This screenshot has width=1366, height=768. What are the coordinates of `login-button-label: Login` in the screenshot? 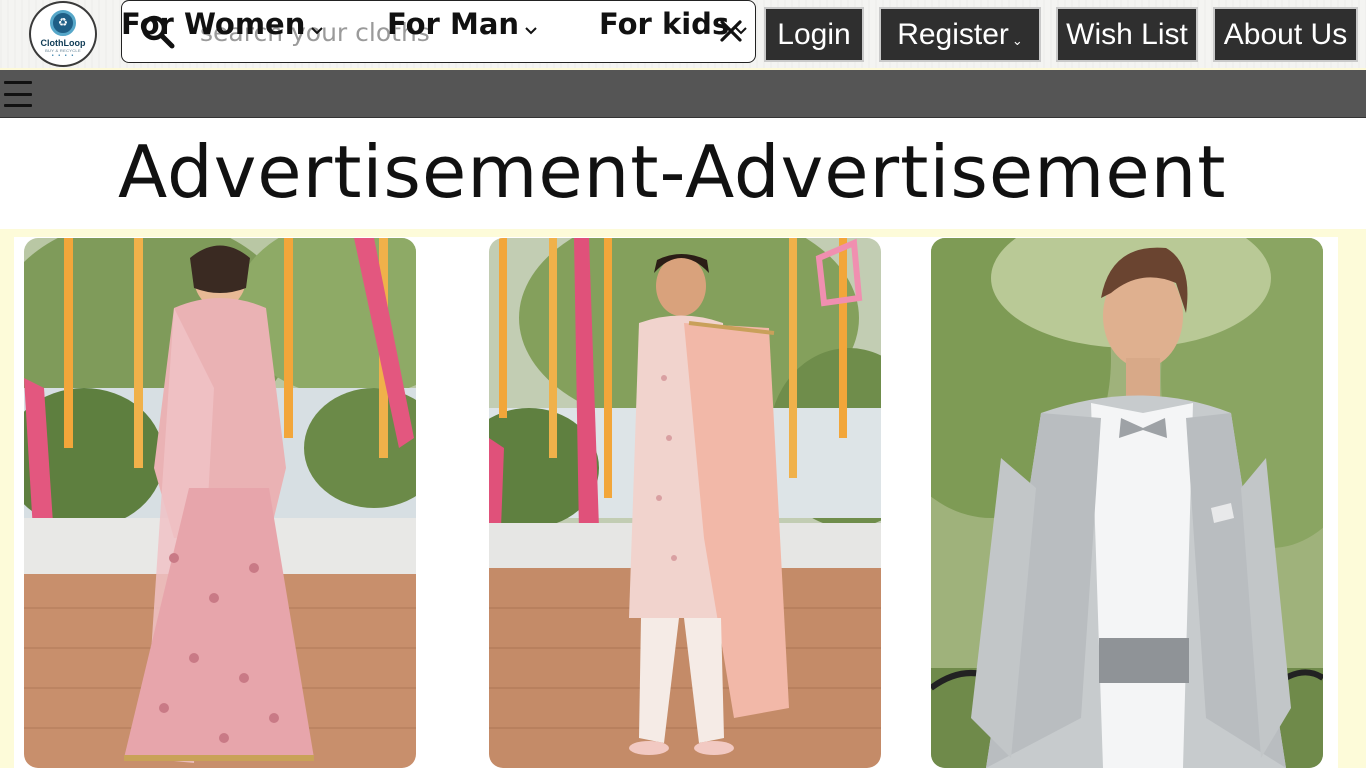 It's located at (814, 34).